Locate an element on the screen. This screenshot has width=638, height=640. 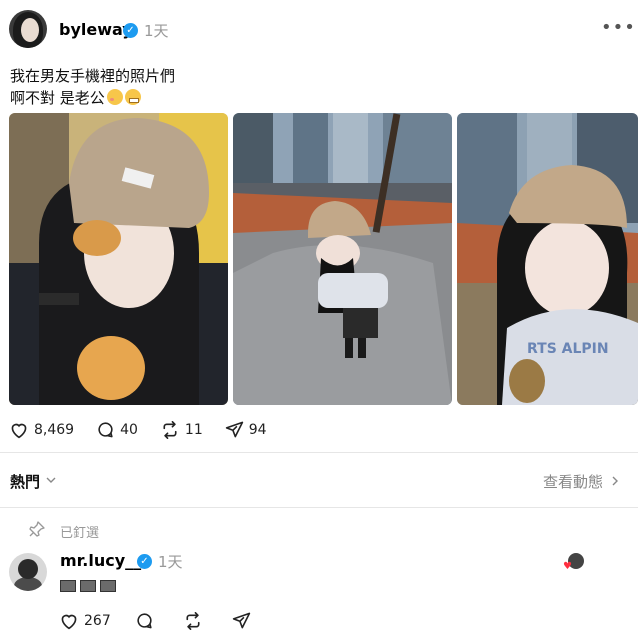
reply-username: mr.lucy__ is located at coordinates (100, 560).